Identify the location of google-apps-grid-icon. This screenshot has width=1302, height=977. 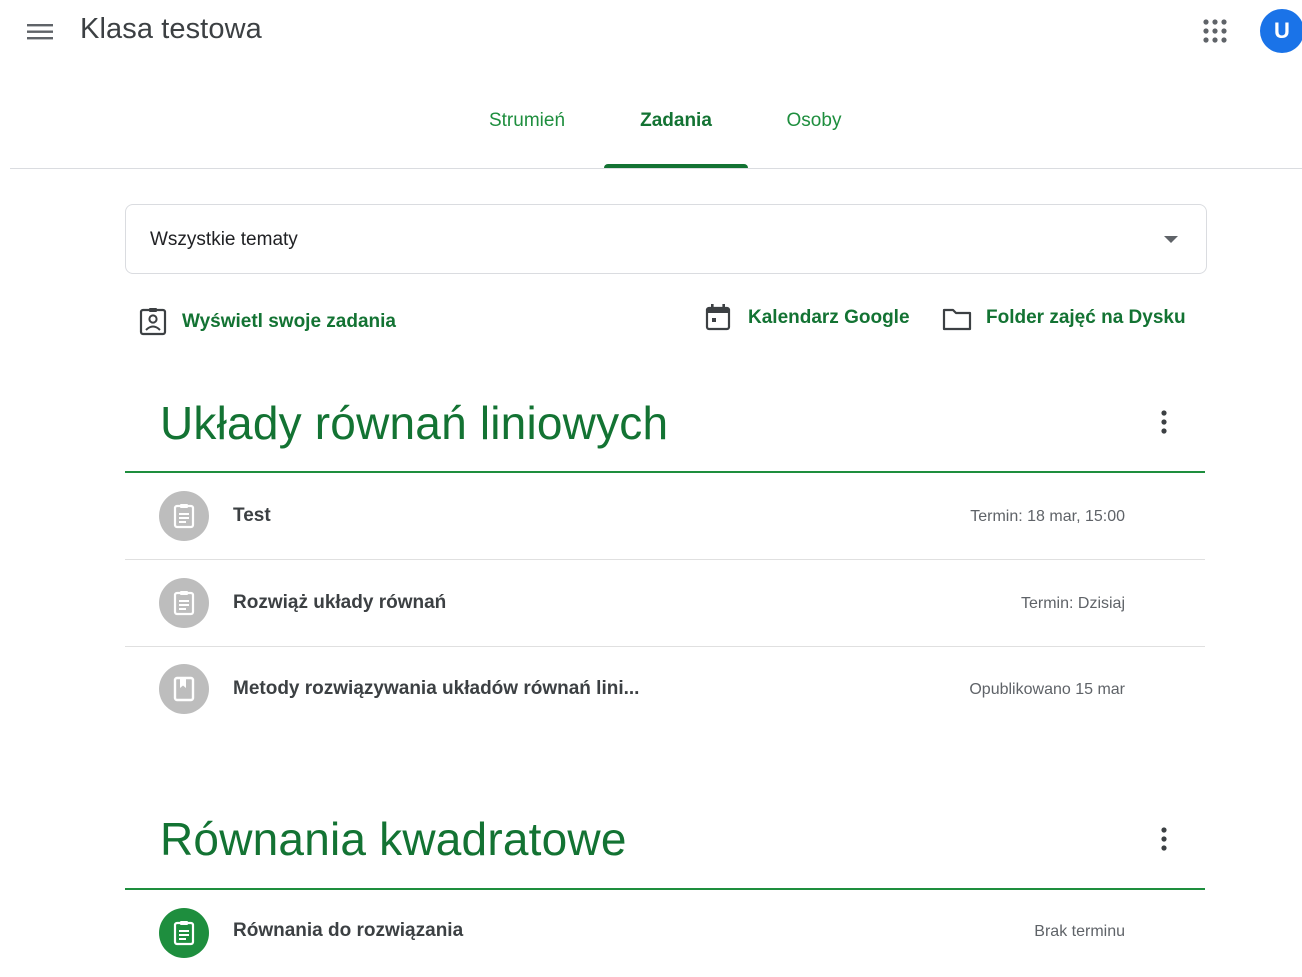
(1215, 31).